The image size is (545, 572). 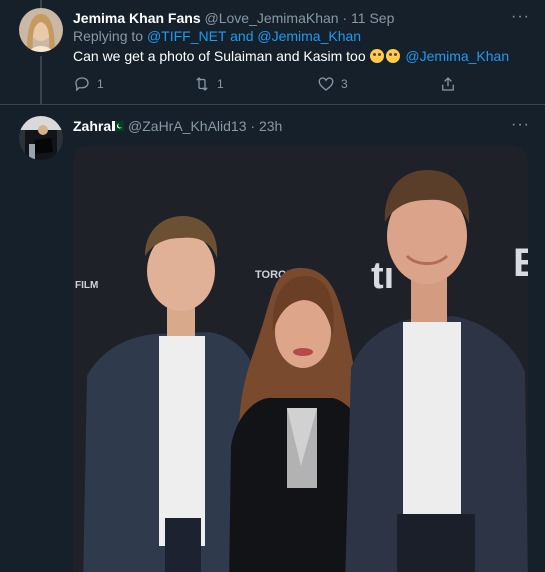 What do you see at coordinates (186, 36) in the screenshot?
I see `replying-user-link: @TIFF_NET` at bounding box center [186, 36].